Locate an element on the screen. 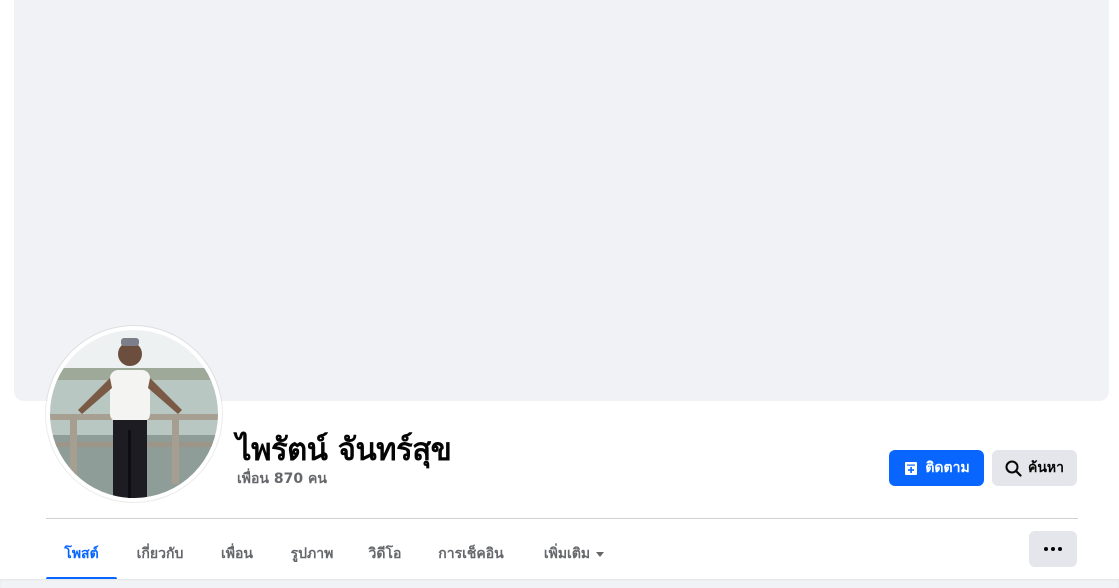  tab-photos: รูปภาพ is located at coordinates (312, 554).